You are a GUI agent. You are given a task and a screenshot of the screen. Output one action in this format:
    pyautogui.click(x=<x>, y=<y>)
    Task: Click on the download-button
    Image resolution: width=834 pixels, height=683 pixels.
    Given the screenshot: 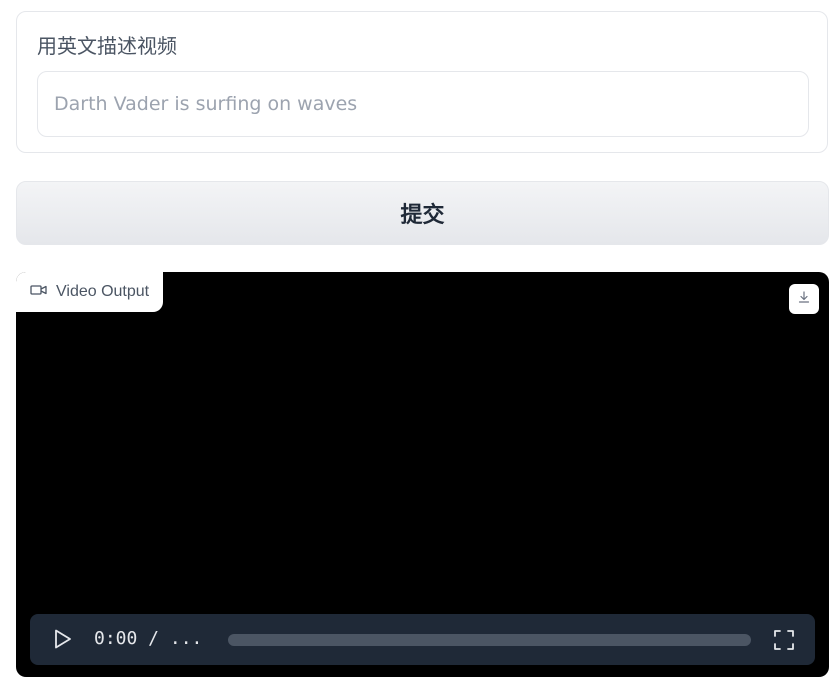 What is the action you would take?
    pyautogui.click(x=804, y=299)
    